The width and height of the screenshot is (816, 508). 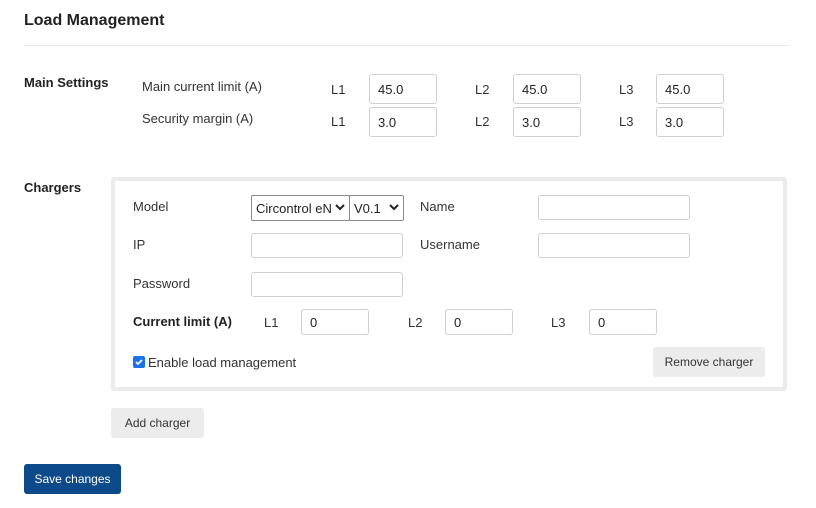 I want to click on main-l3-label: L3, so click(x=626, y=89).